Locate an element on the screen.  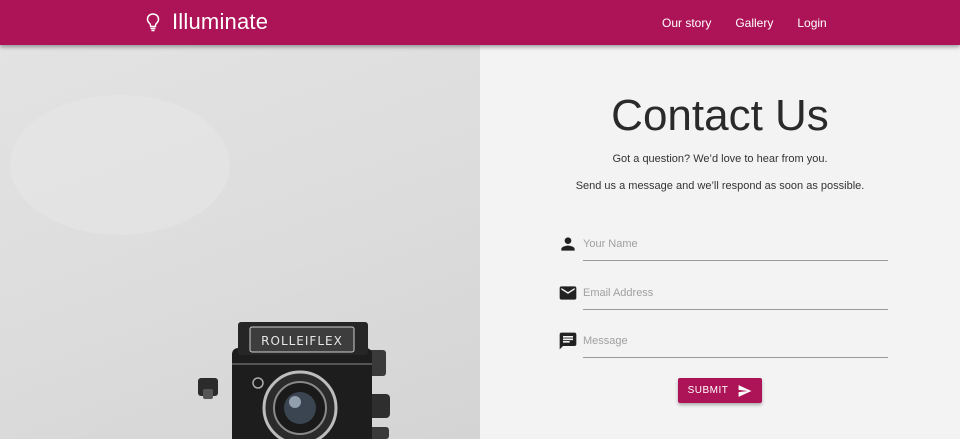
lightbulb-icon is located at coordinates (153, 22).